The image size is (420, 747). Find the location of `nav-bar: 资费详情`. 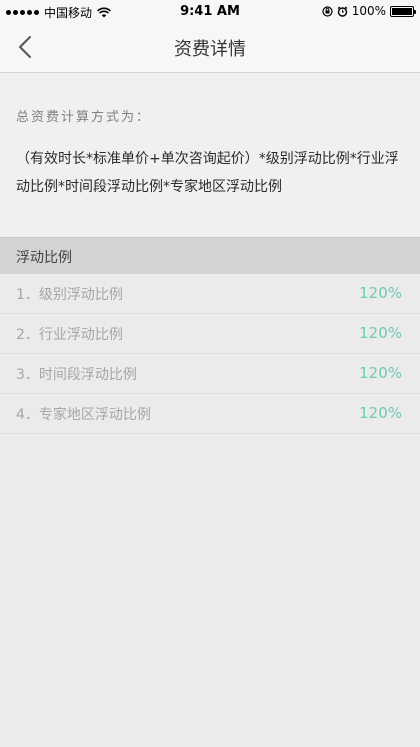

nav-bar: 资费详情 is located at coordinates (210, 47).